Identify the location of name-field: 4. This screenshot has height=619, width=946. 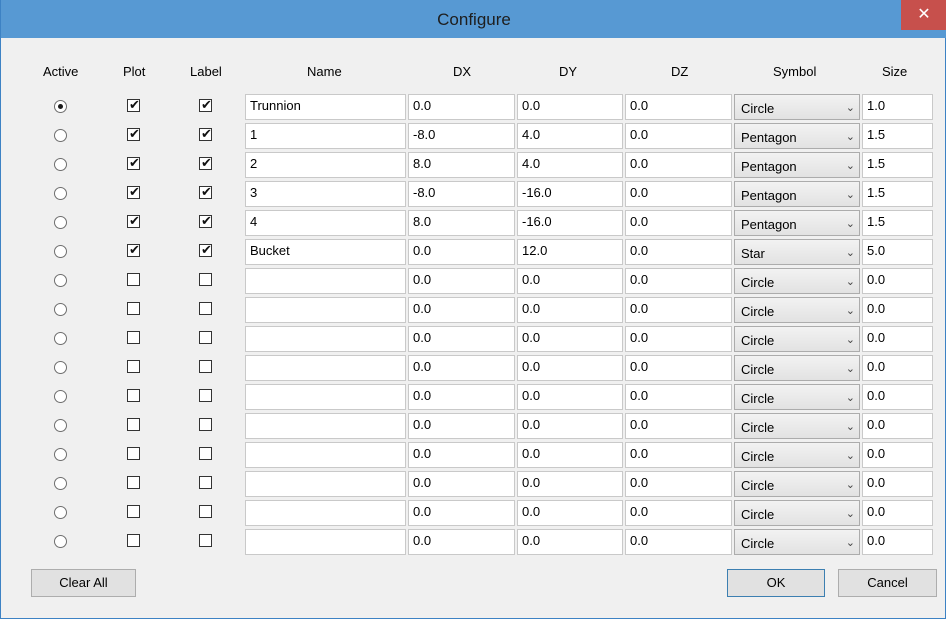
(325, 223).